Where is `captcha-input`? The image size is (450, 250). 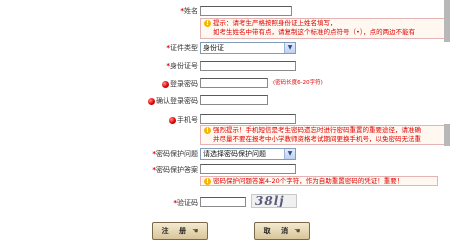 captcha-input is located at coordinates (223, 202).